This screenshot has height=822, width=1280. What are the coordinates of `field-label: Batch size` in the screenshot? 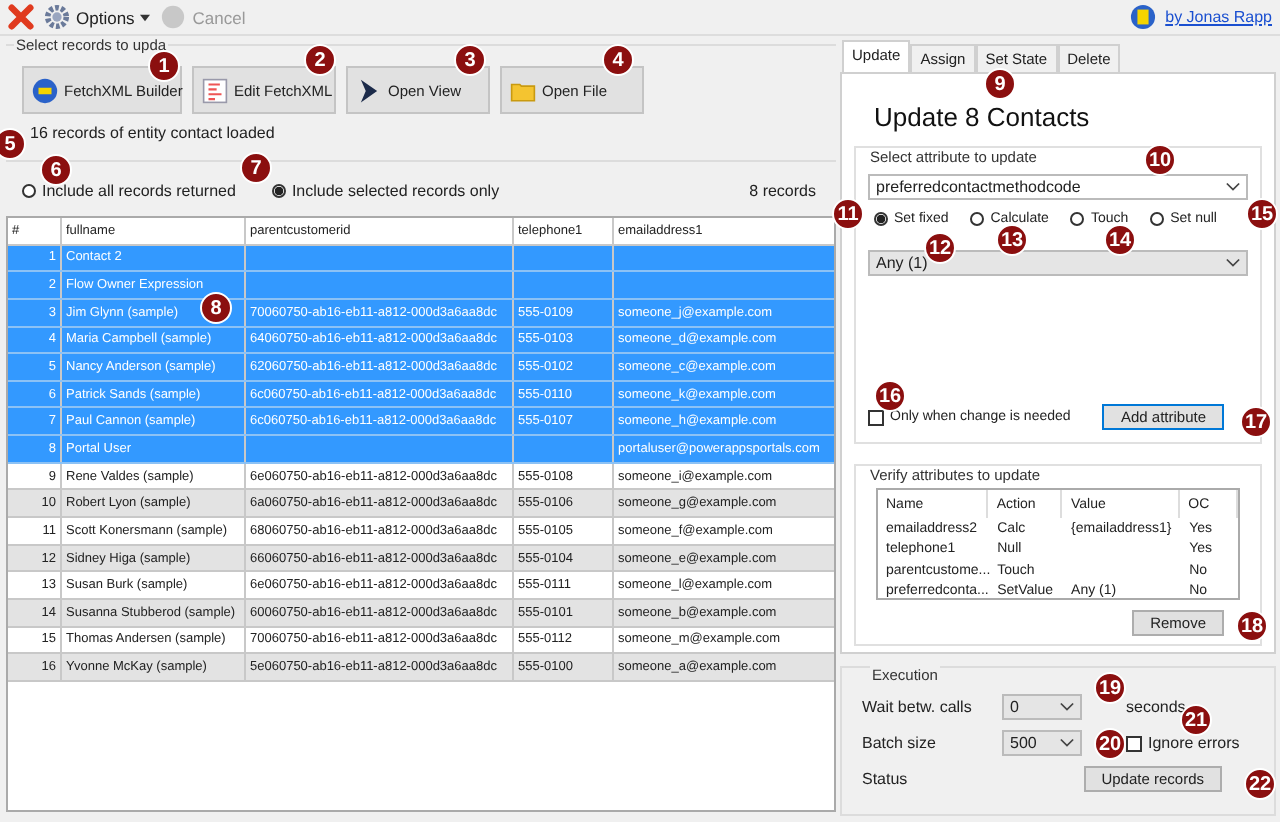 It's located at (900, 743).